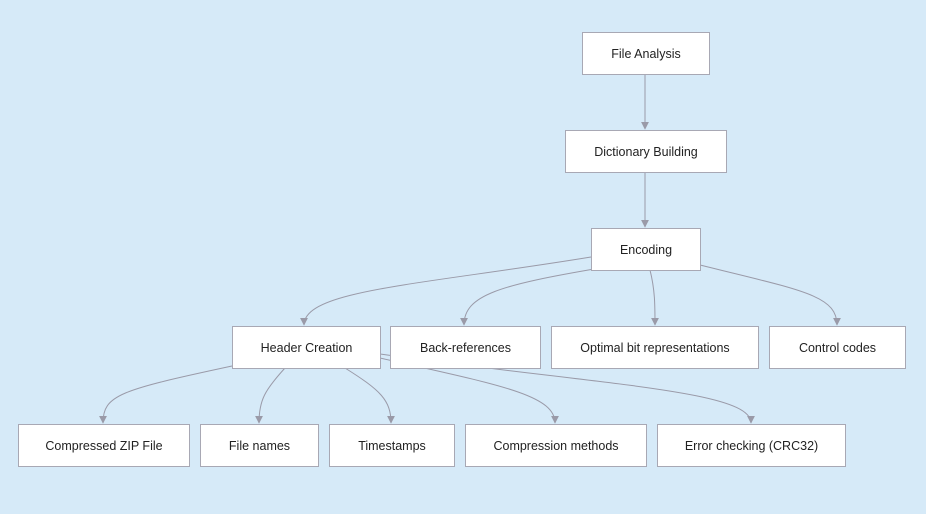 Image resolution: width=926 pixels, height=514 pixels. I want to click on node-error-checking: Error checking (CRC32), so click(751, 445).